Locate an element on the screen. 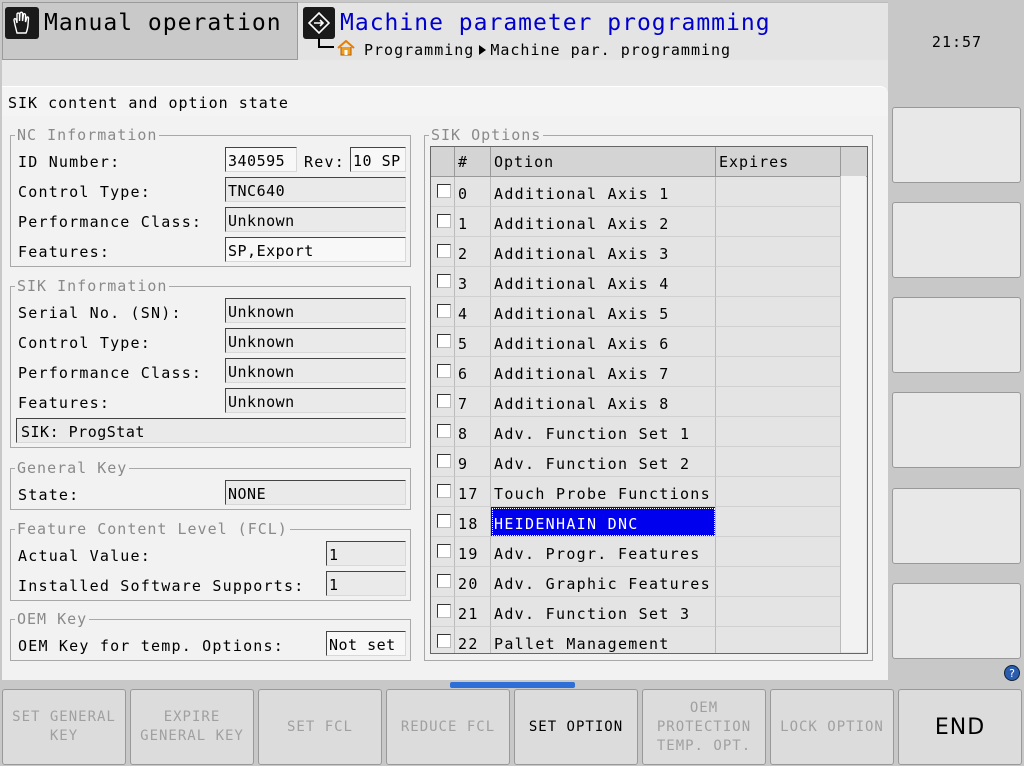 This screenshot has height=766, width=1024. softkey-label: SET FCL is located at coordinates (319, 726).